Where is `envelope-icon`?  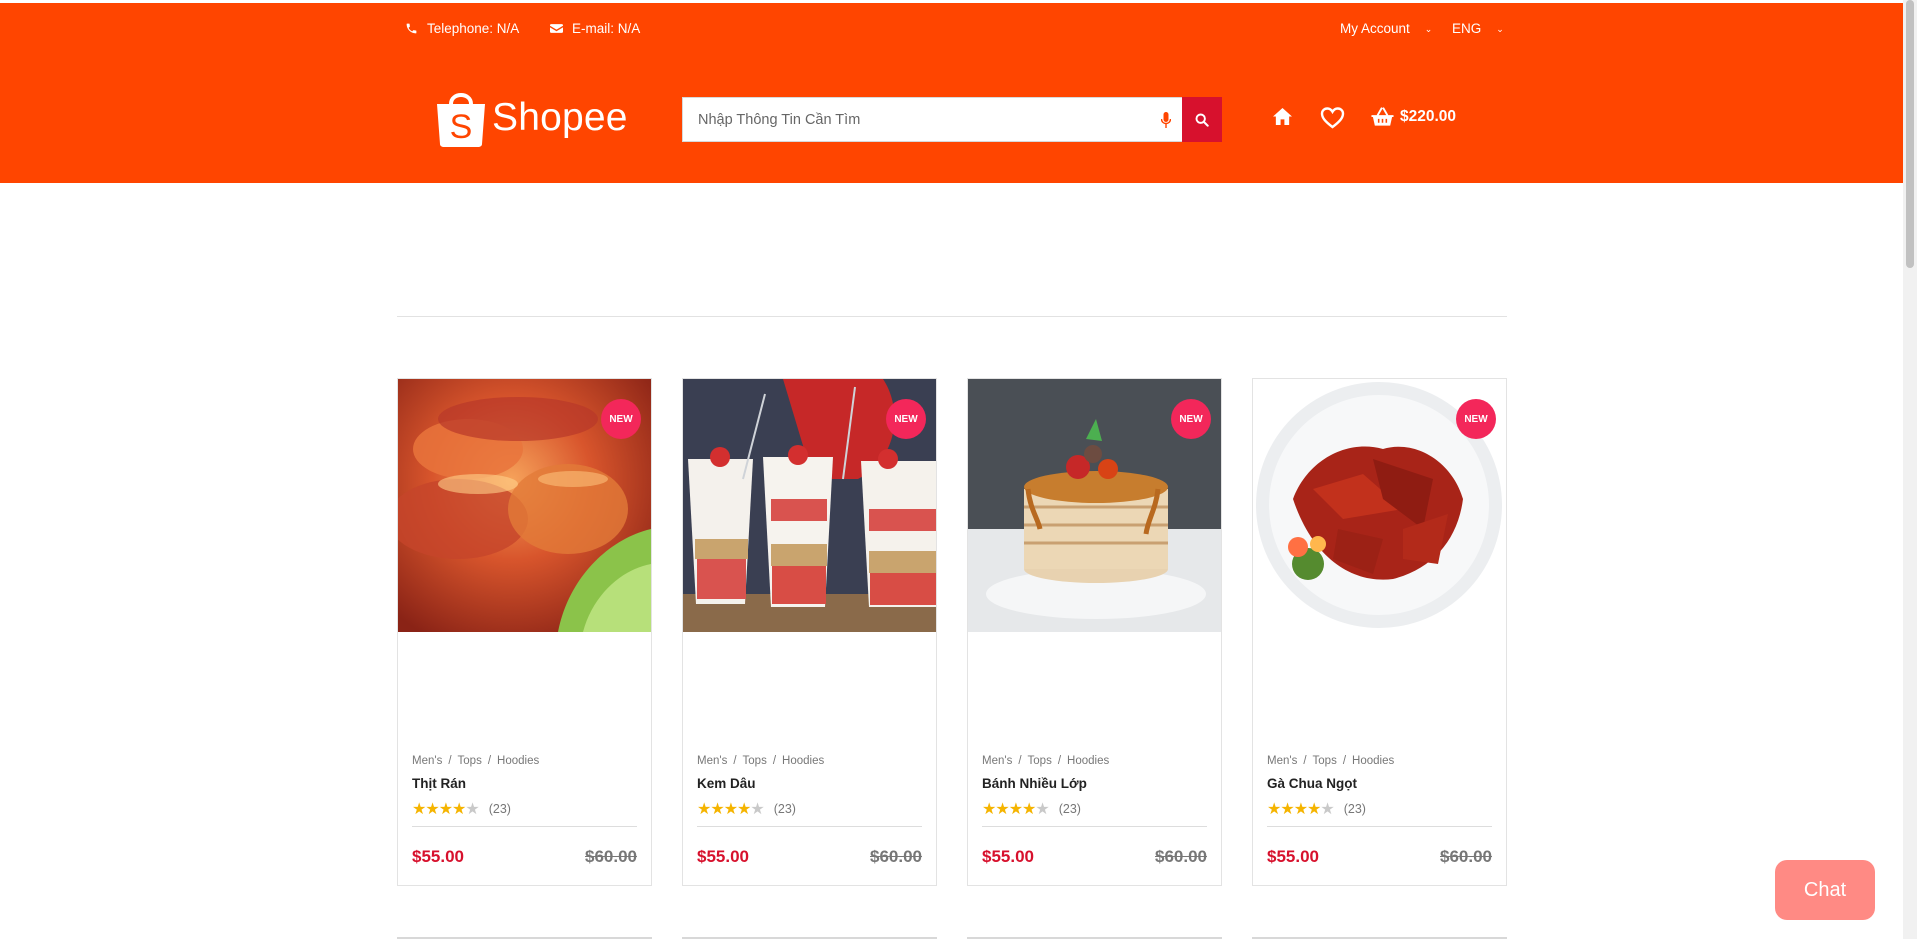 envelope-icon is located at coordinates (556, 28).